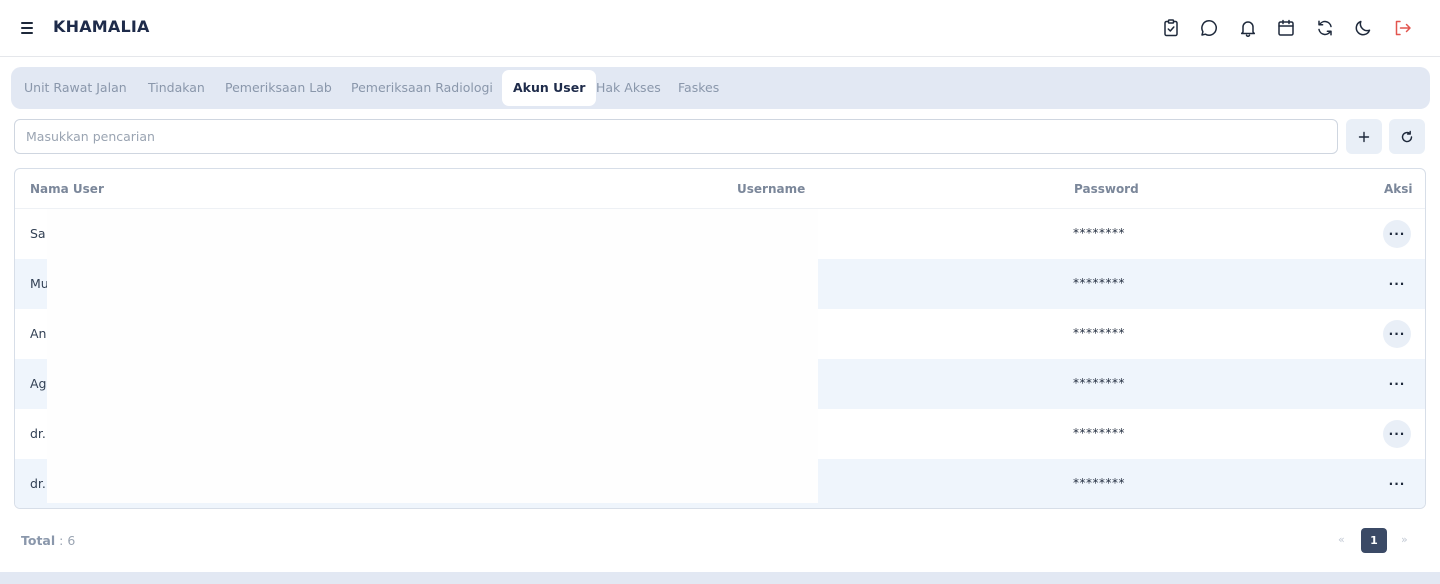  I want to click on pagination-page-1: 1, so click(1374, 540).